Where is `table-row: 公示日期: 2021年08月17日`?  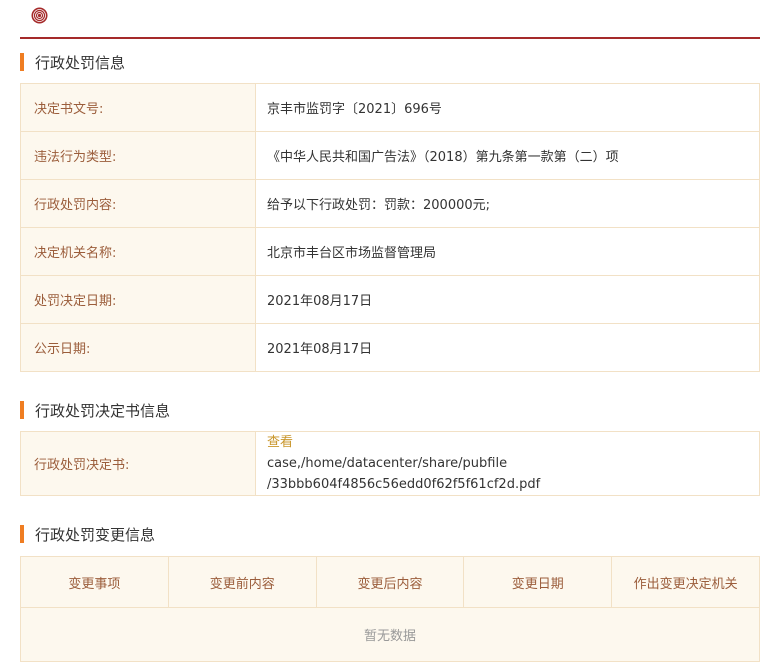
table-row: 公示日期: 2021年08月17日 is located at coordinates (390, 347).